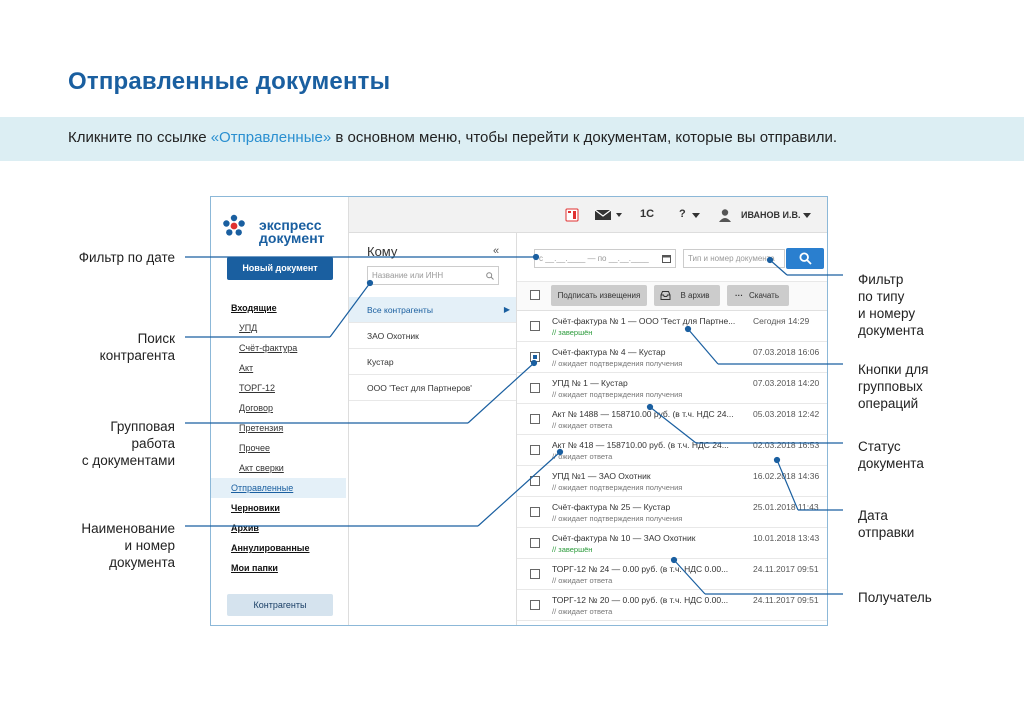  What do you see at coordinates (432, 310) in the screenshot?
I see `contractor-list-item: Все контрагенты ▶` at bounding box center [432, 310].